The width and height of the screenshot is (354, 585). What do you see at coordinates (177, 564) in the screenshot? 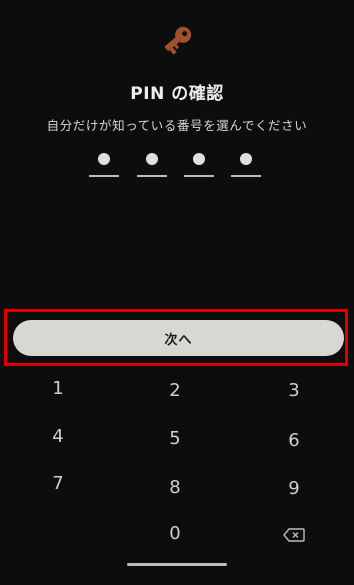
I see `home-indicator` at bounding box center [177, 564].